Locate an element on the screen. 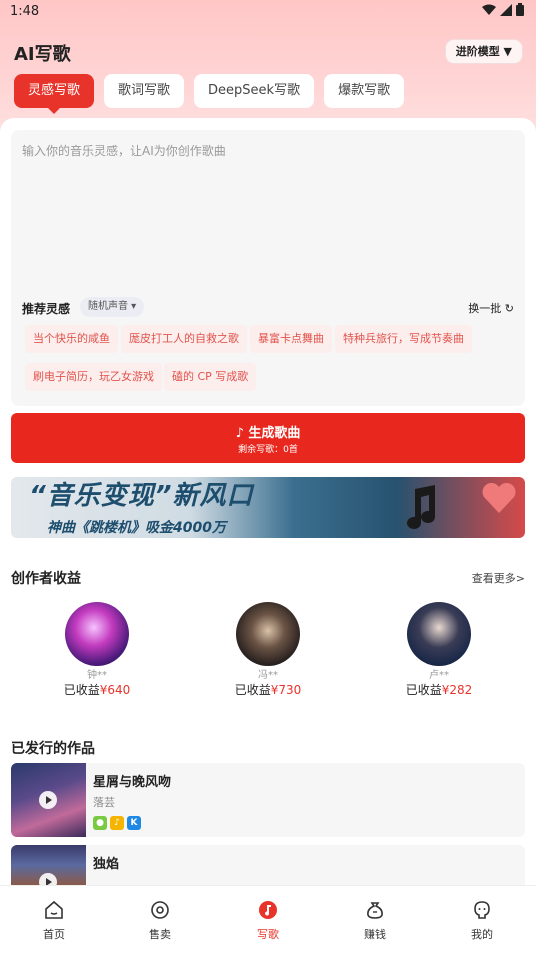 This screenshot has width=536, height=953. refresh-icon: ↻ is located at coordinates (509, 308).